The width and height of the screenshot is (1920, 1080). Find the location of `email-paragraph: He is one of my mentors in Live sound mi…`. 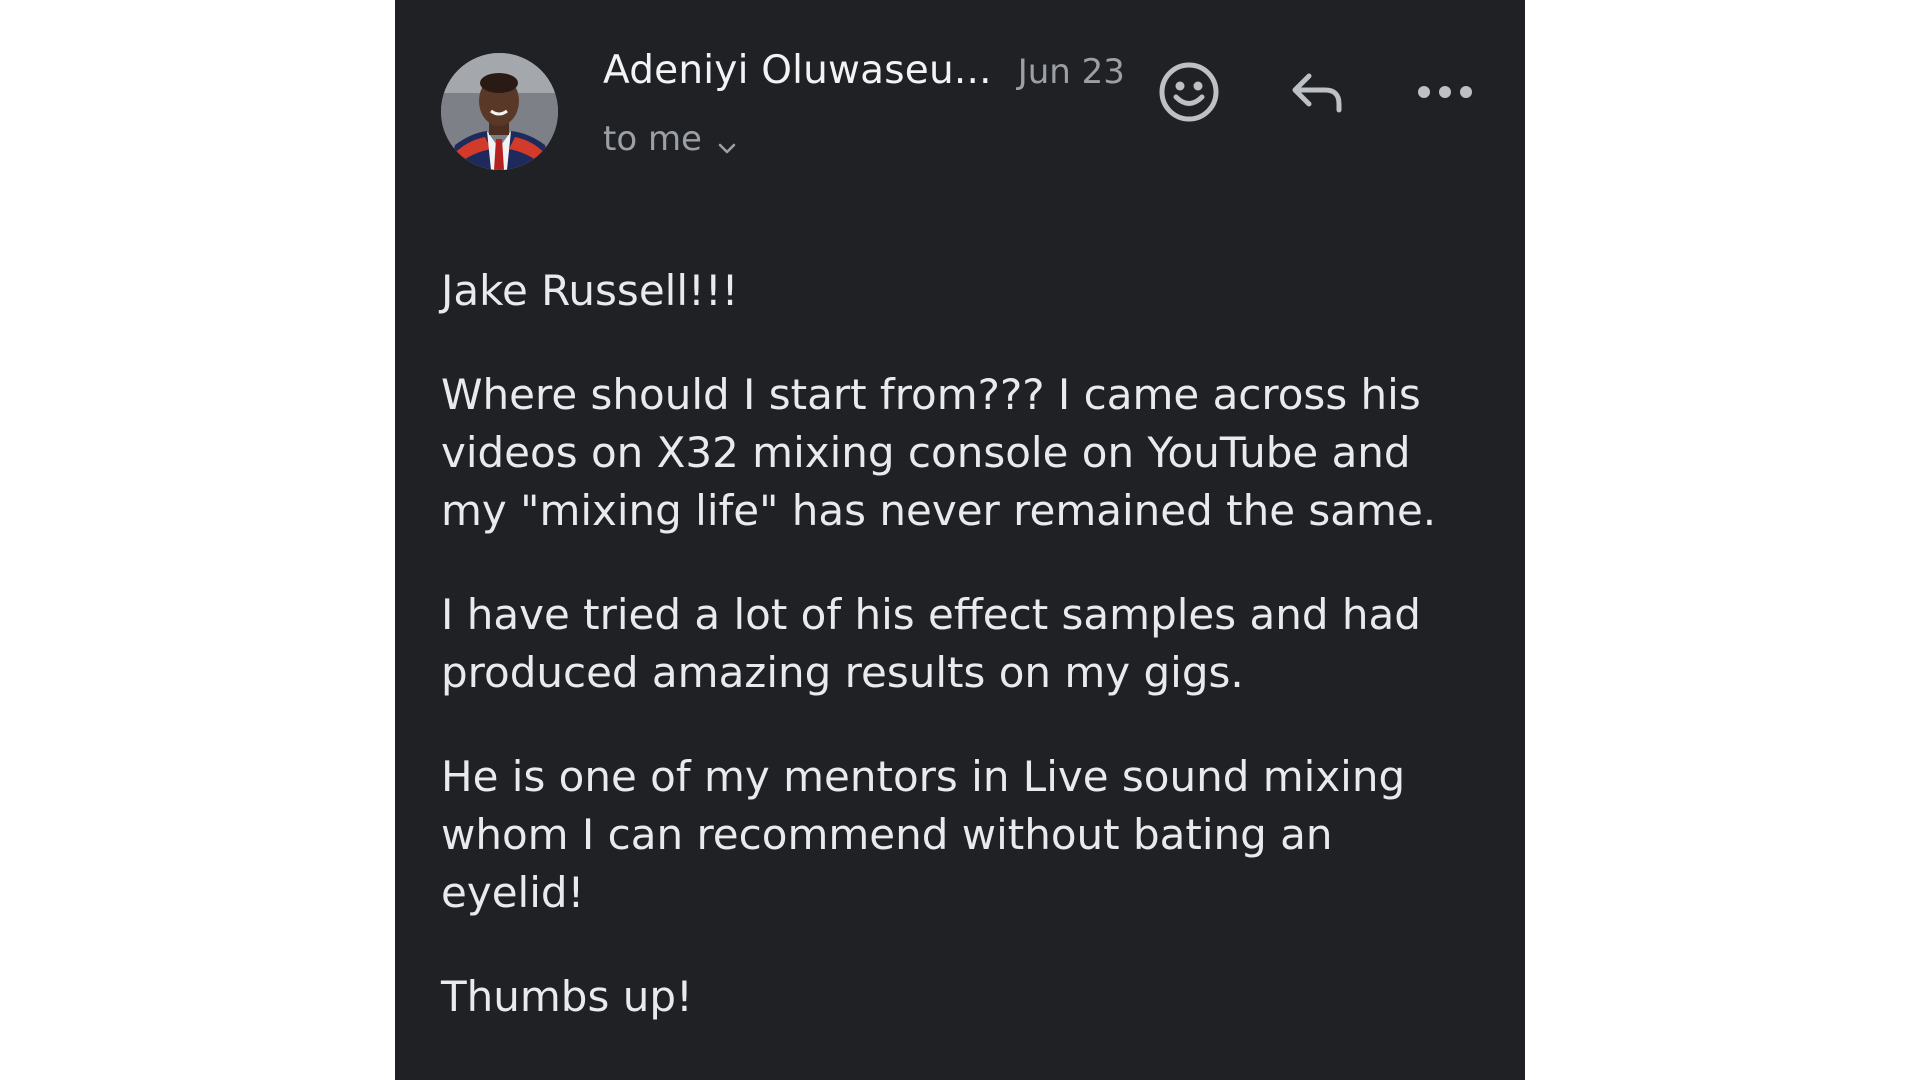

email-paragraph: He is one of my mentors in Live sound mi… is located at coordinates (923, 834).